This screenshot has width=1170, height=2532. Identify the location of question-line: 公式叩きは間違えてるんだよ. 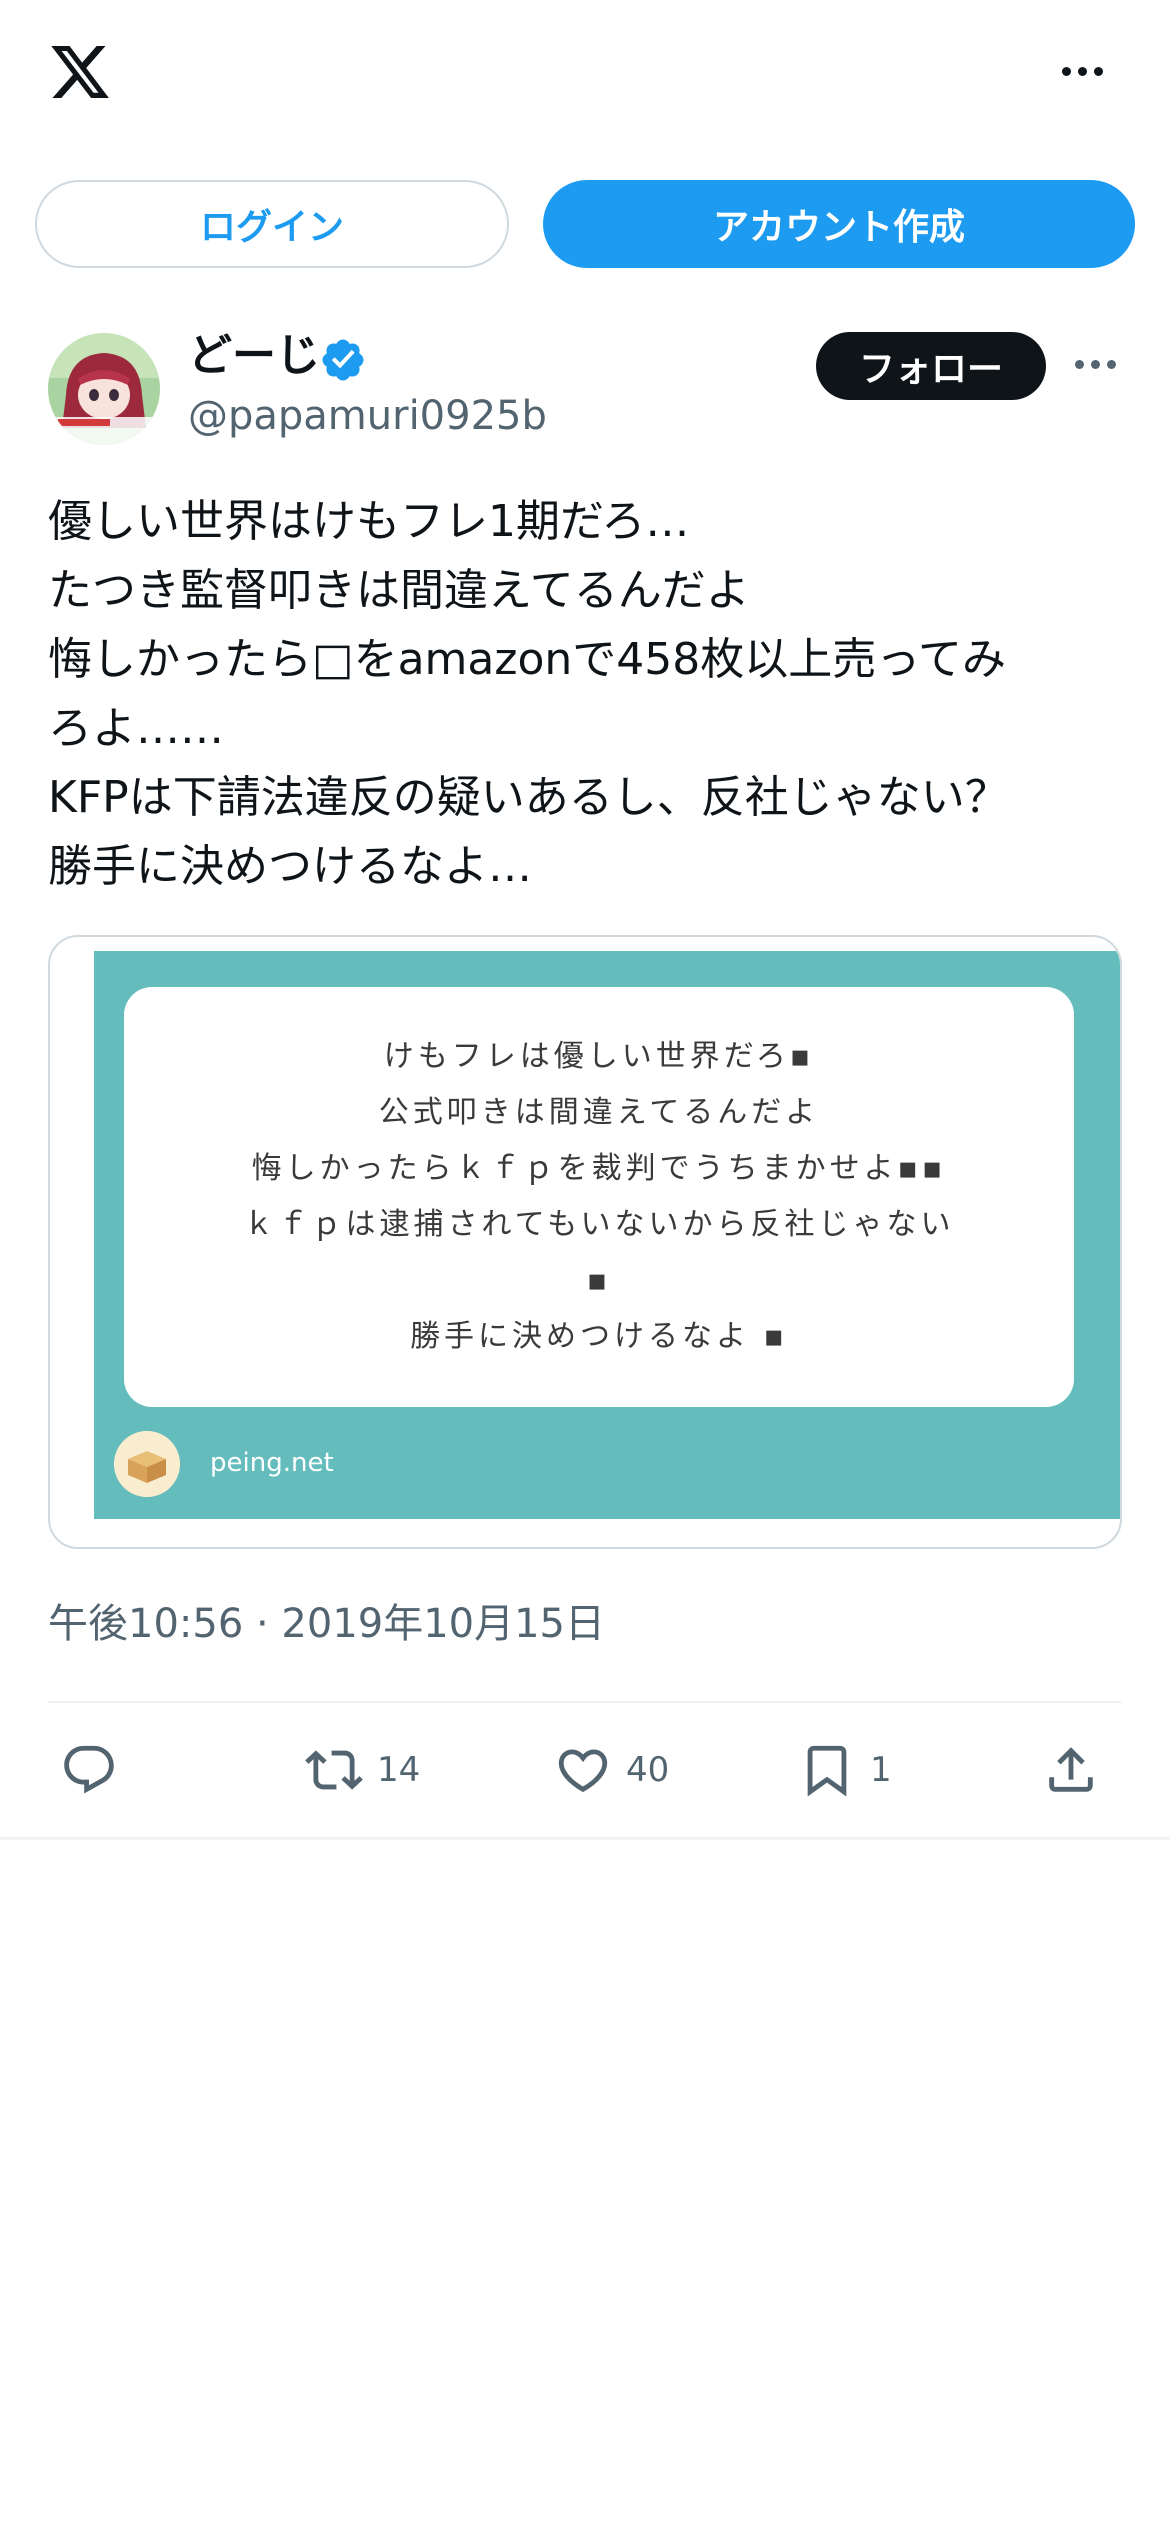
(599, 1112).